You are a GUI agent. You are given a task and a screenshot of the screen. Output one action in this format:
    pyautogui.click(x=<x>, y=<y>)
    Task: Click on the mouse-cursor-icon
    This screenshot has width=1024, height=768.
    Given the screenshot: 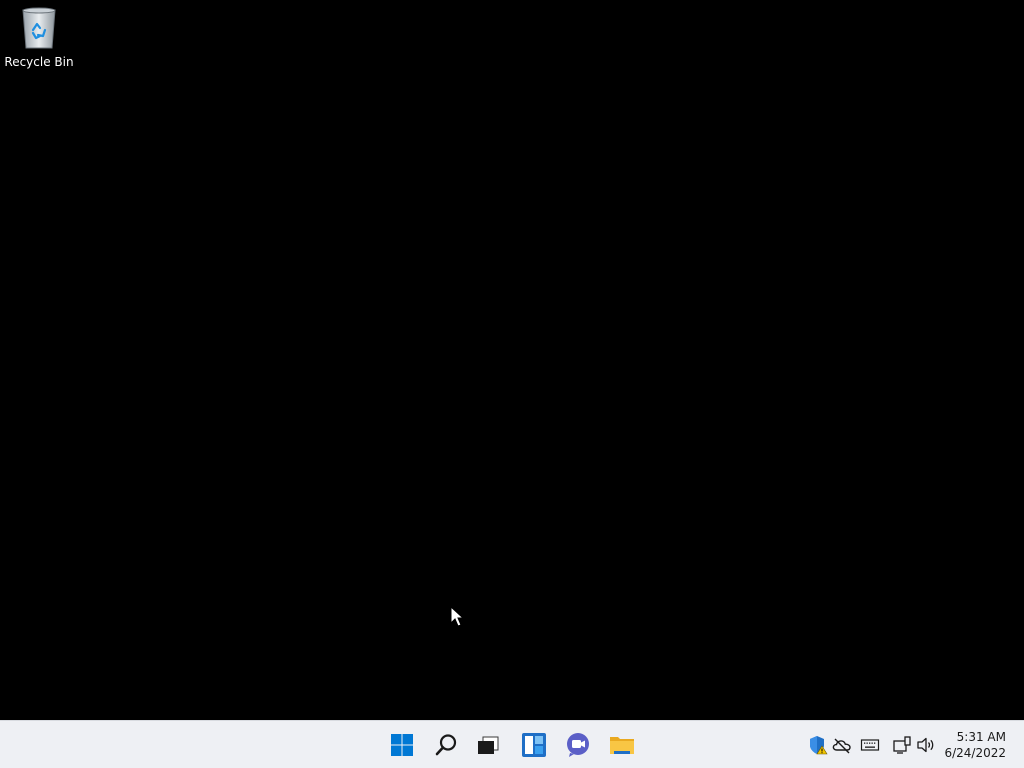 What is the action you would take?
    pyautogui.click(x=457, y=616)
    